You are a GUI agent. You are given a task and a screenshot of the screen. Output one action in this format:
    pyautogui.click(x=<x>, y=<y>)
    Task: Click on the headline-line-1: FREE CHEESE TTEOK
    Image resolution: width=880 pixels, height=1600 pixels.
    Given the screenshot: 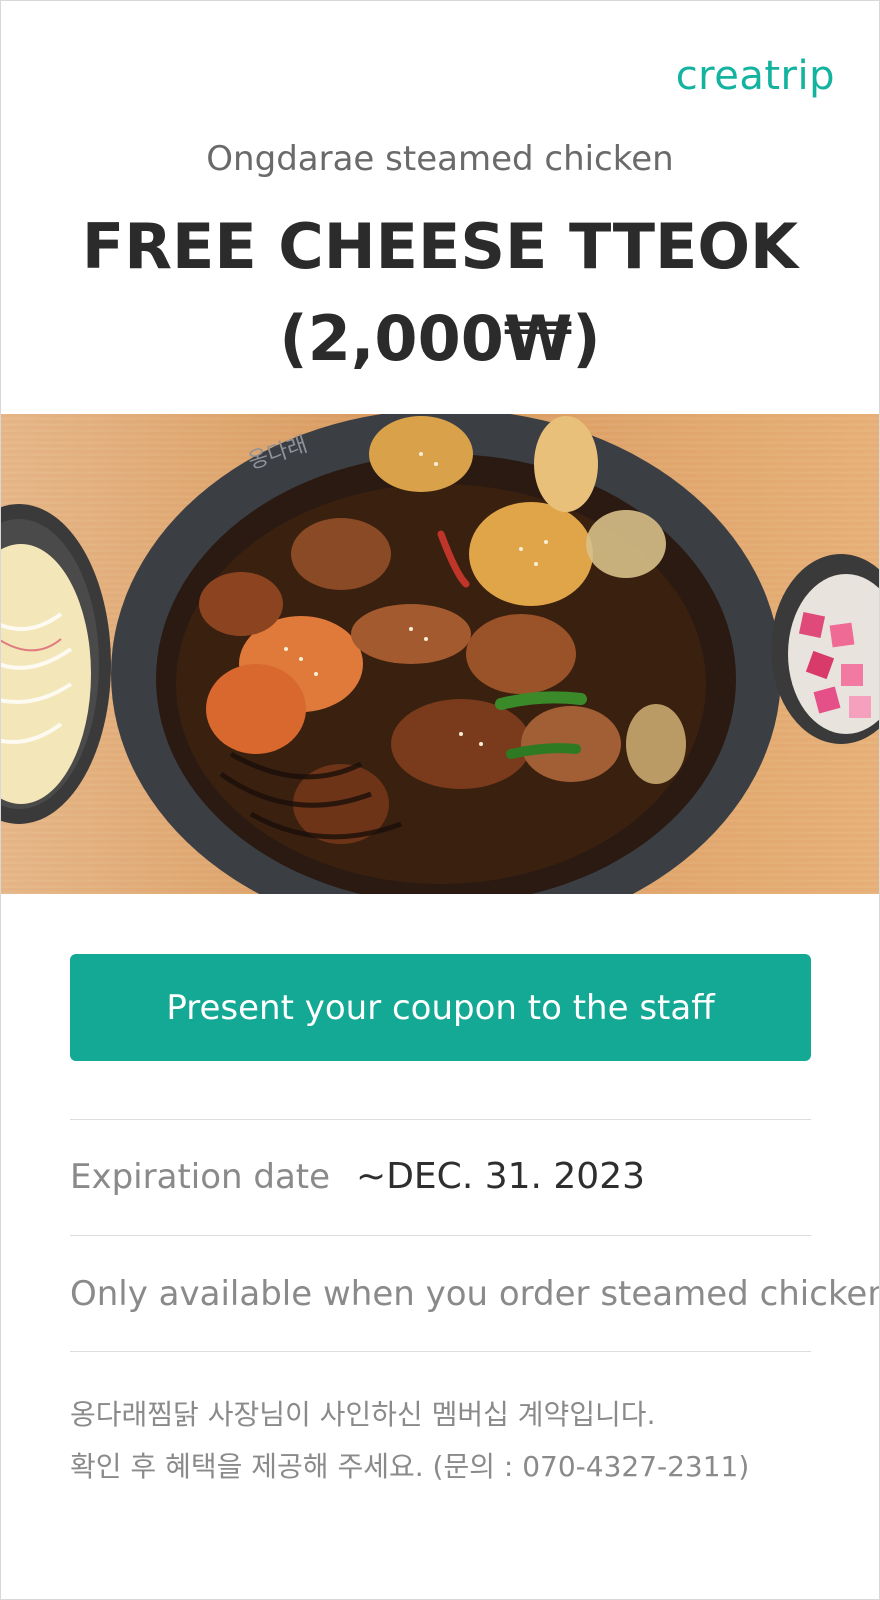 What is the action you would take?
    pyautogui.click(x=440, y=246)
    